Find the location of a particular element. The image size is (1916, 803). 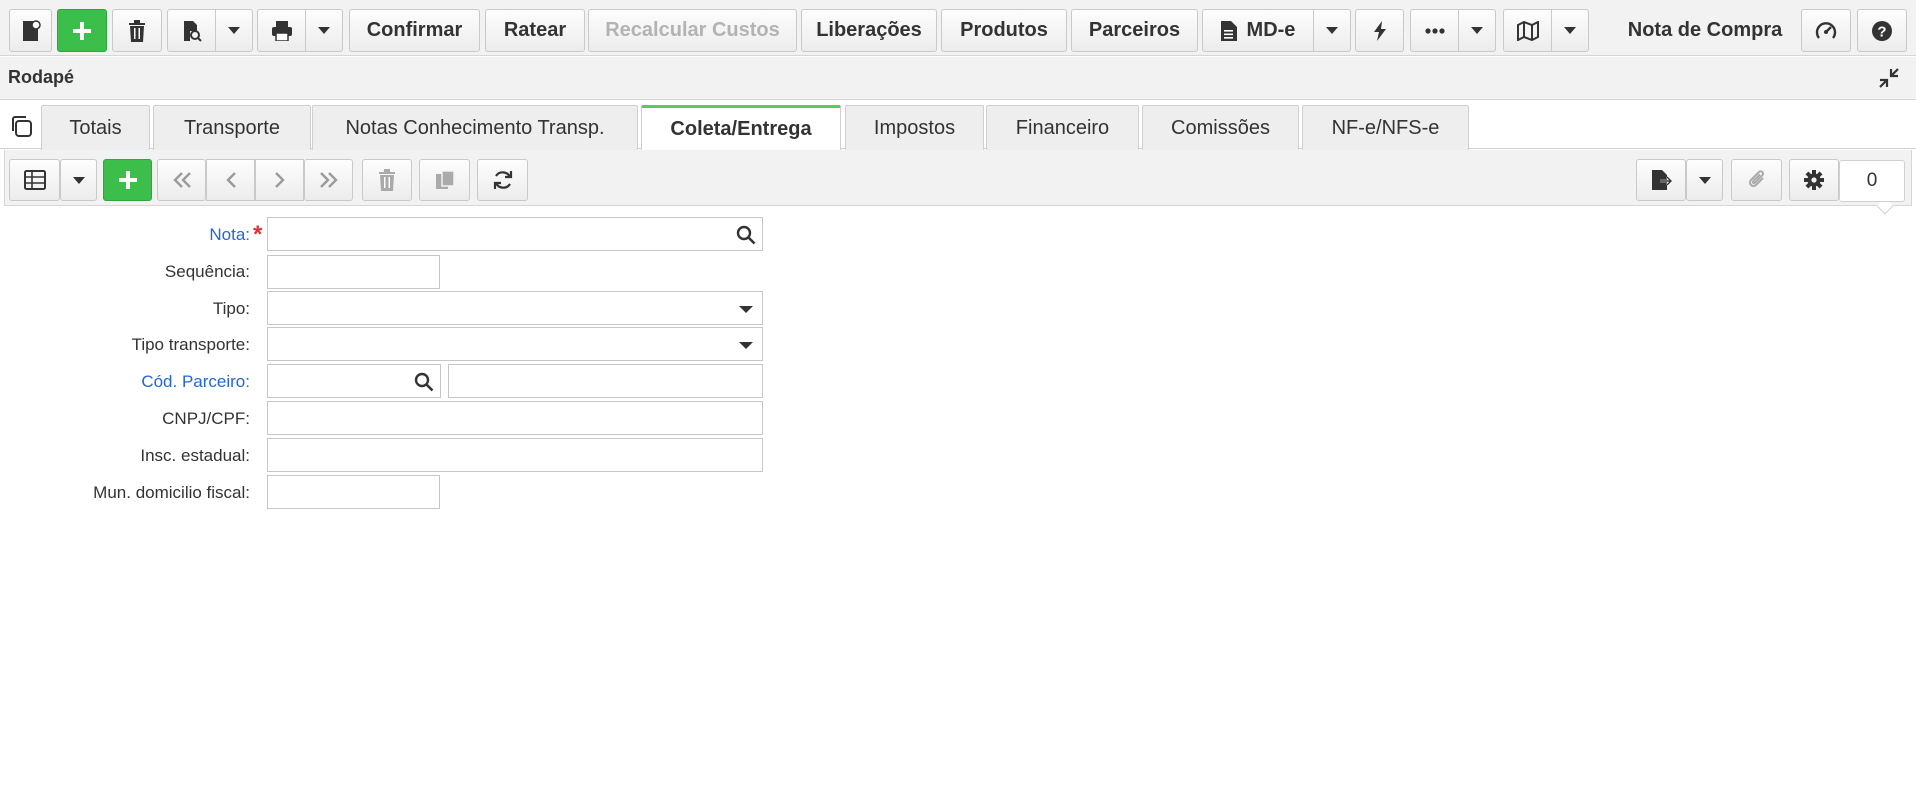

search-document-button is located at coordinates (191, 30).